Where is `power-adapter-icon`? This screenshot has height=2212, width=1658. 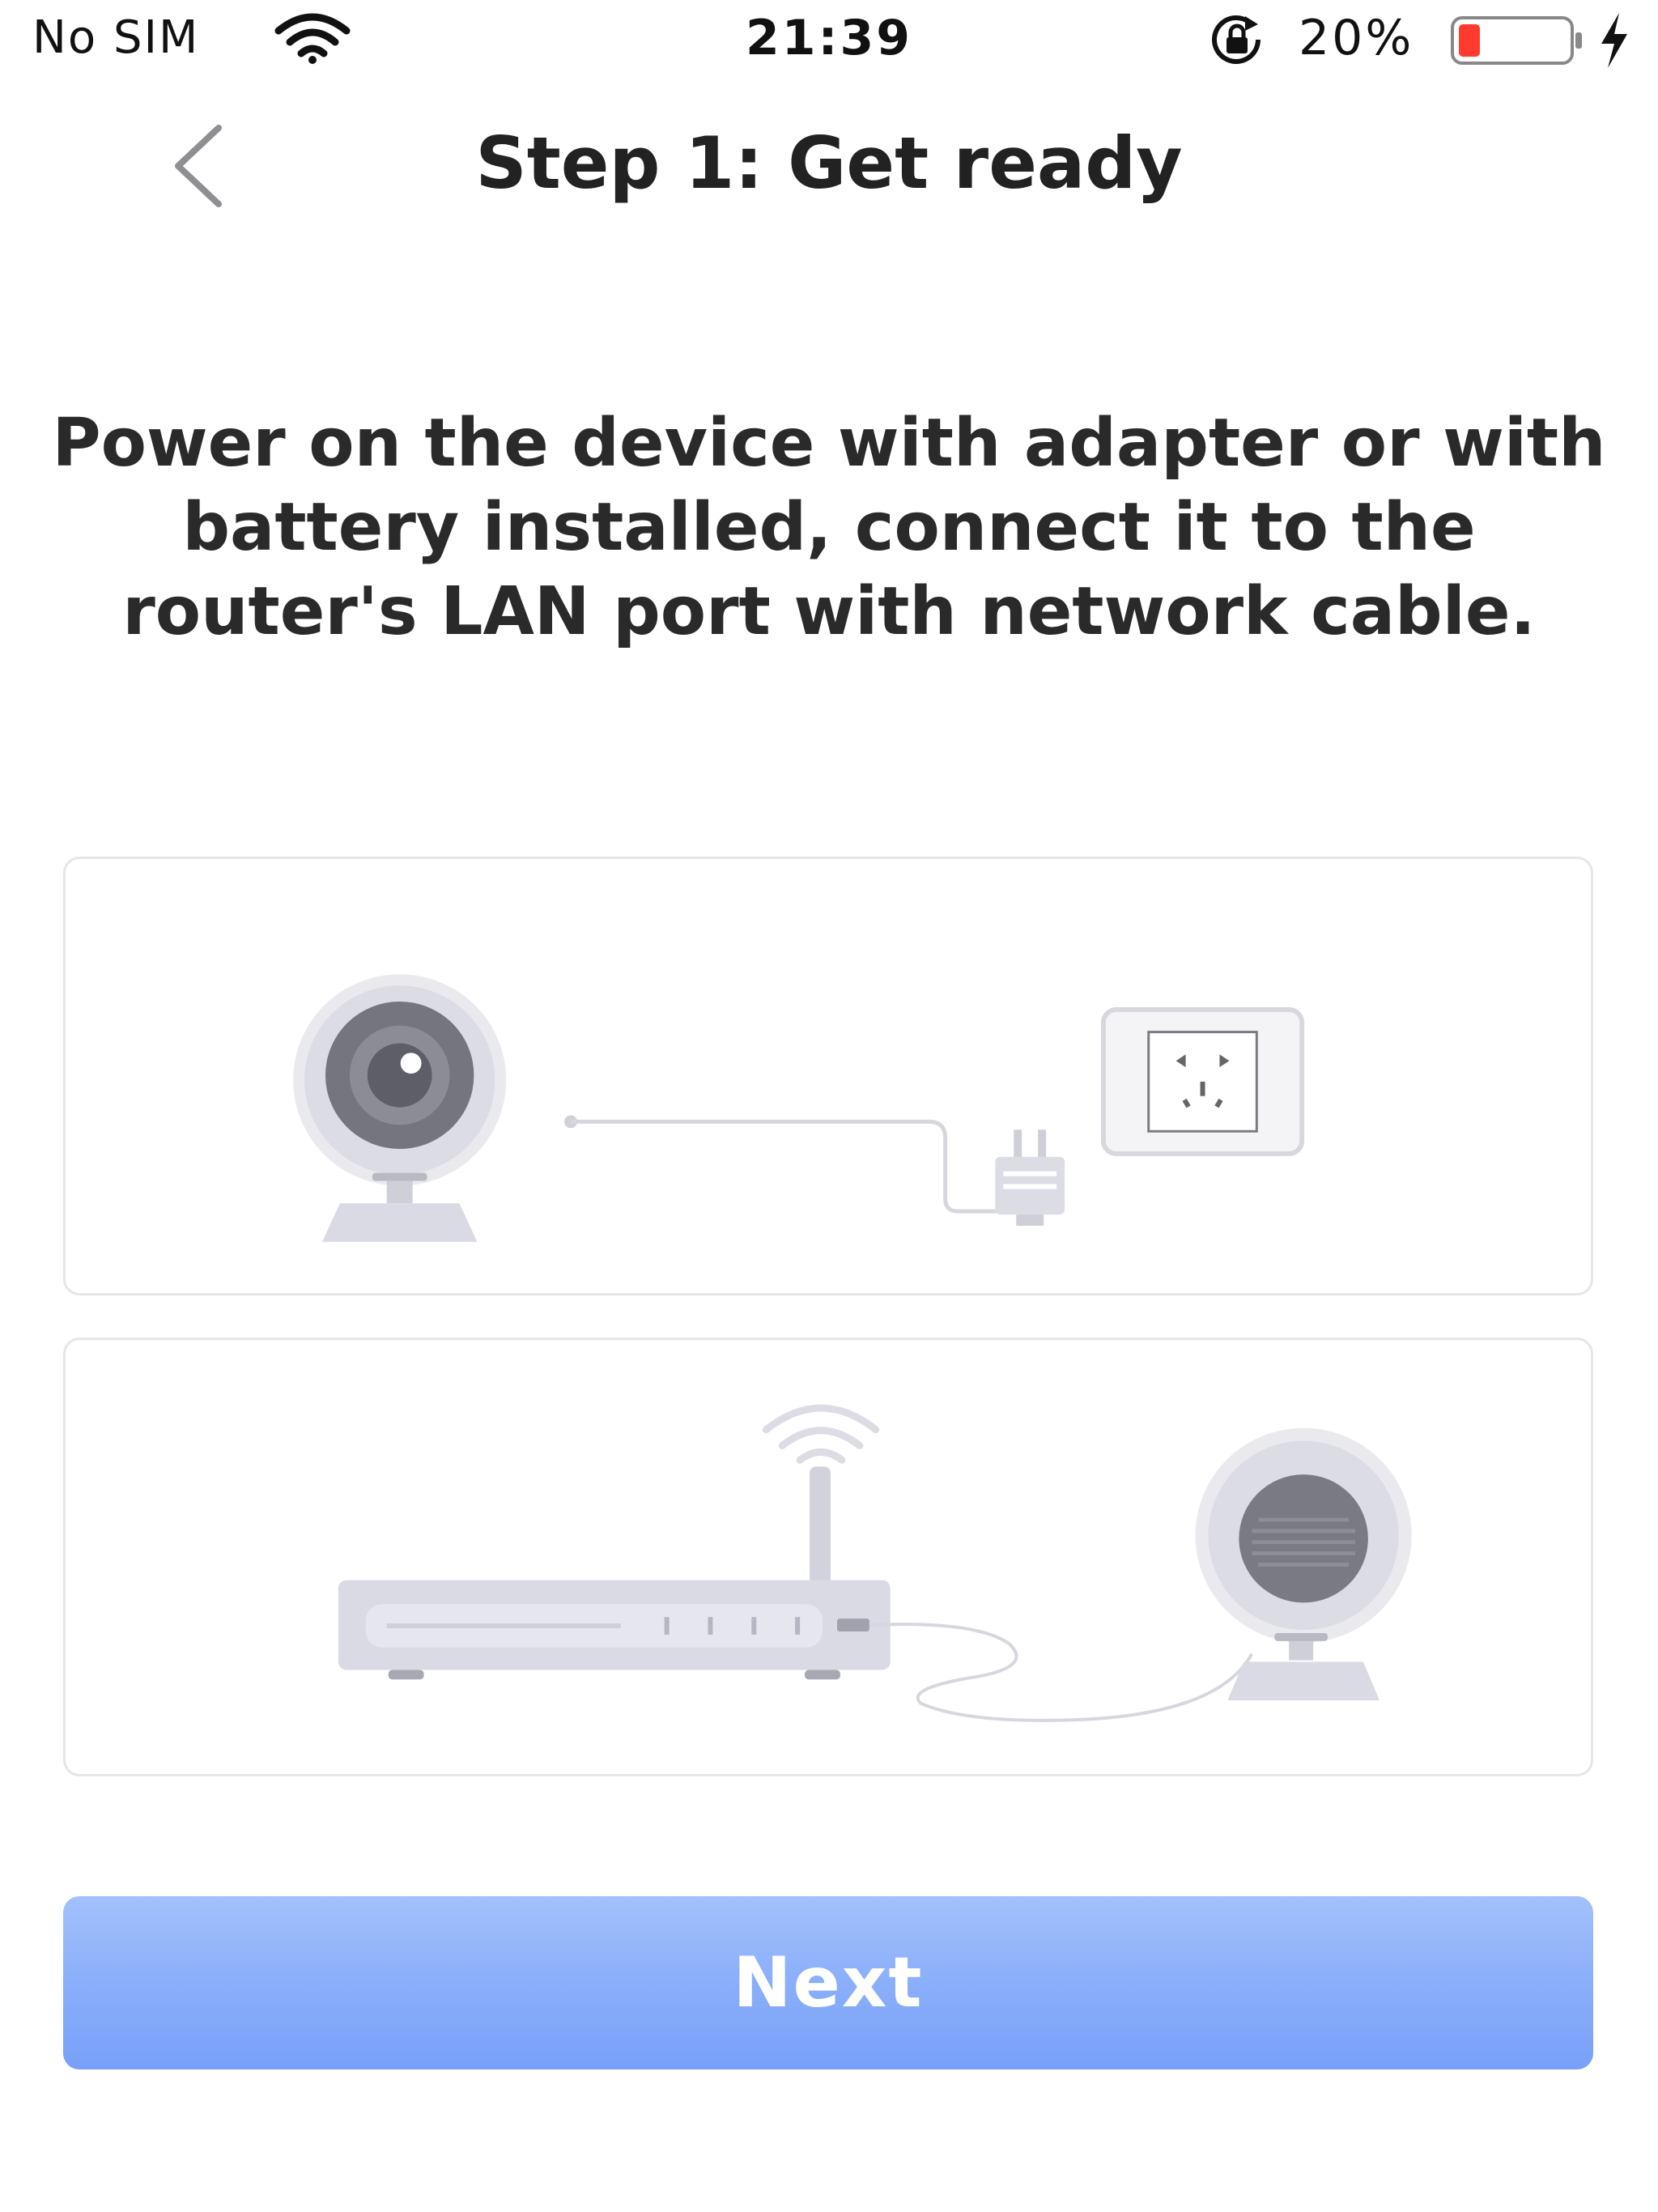 power-adapter-icon is located at coordinates (1030, 1178).